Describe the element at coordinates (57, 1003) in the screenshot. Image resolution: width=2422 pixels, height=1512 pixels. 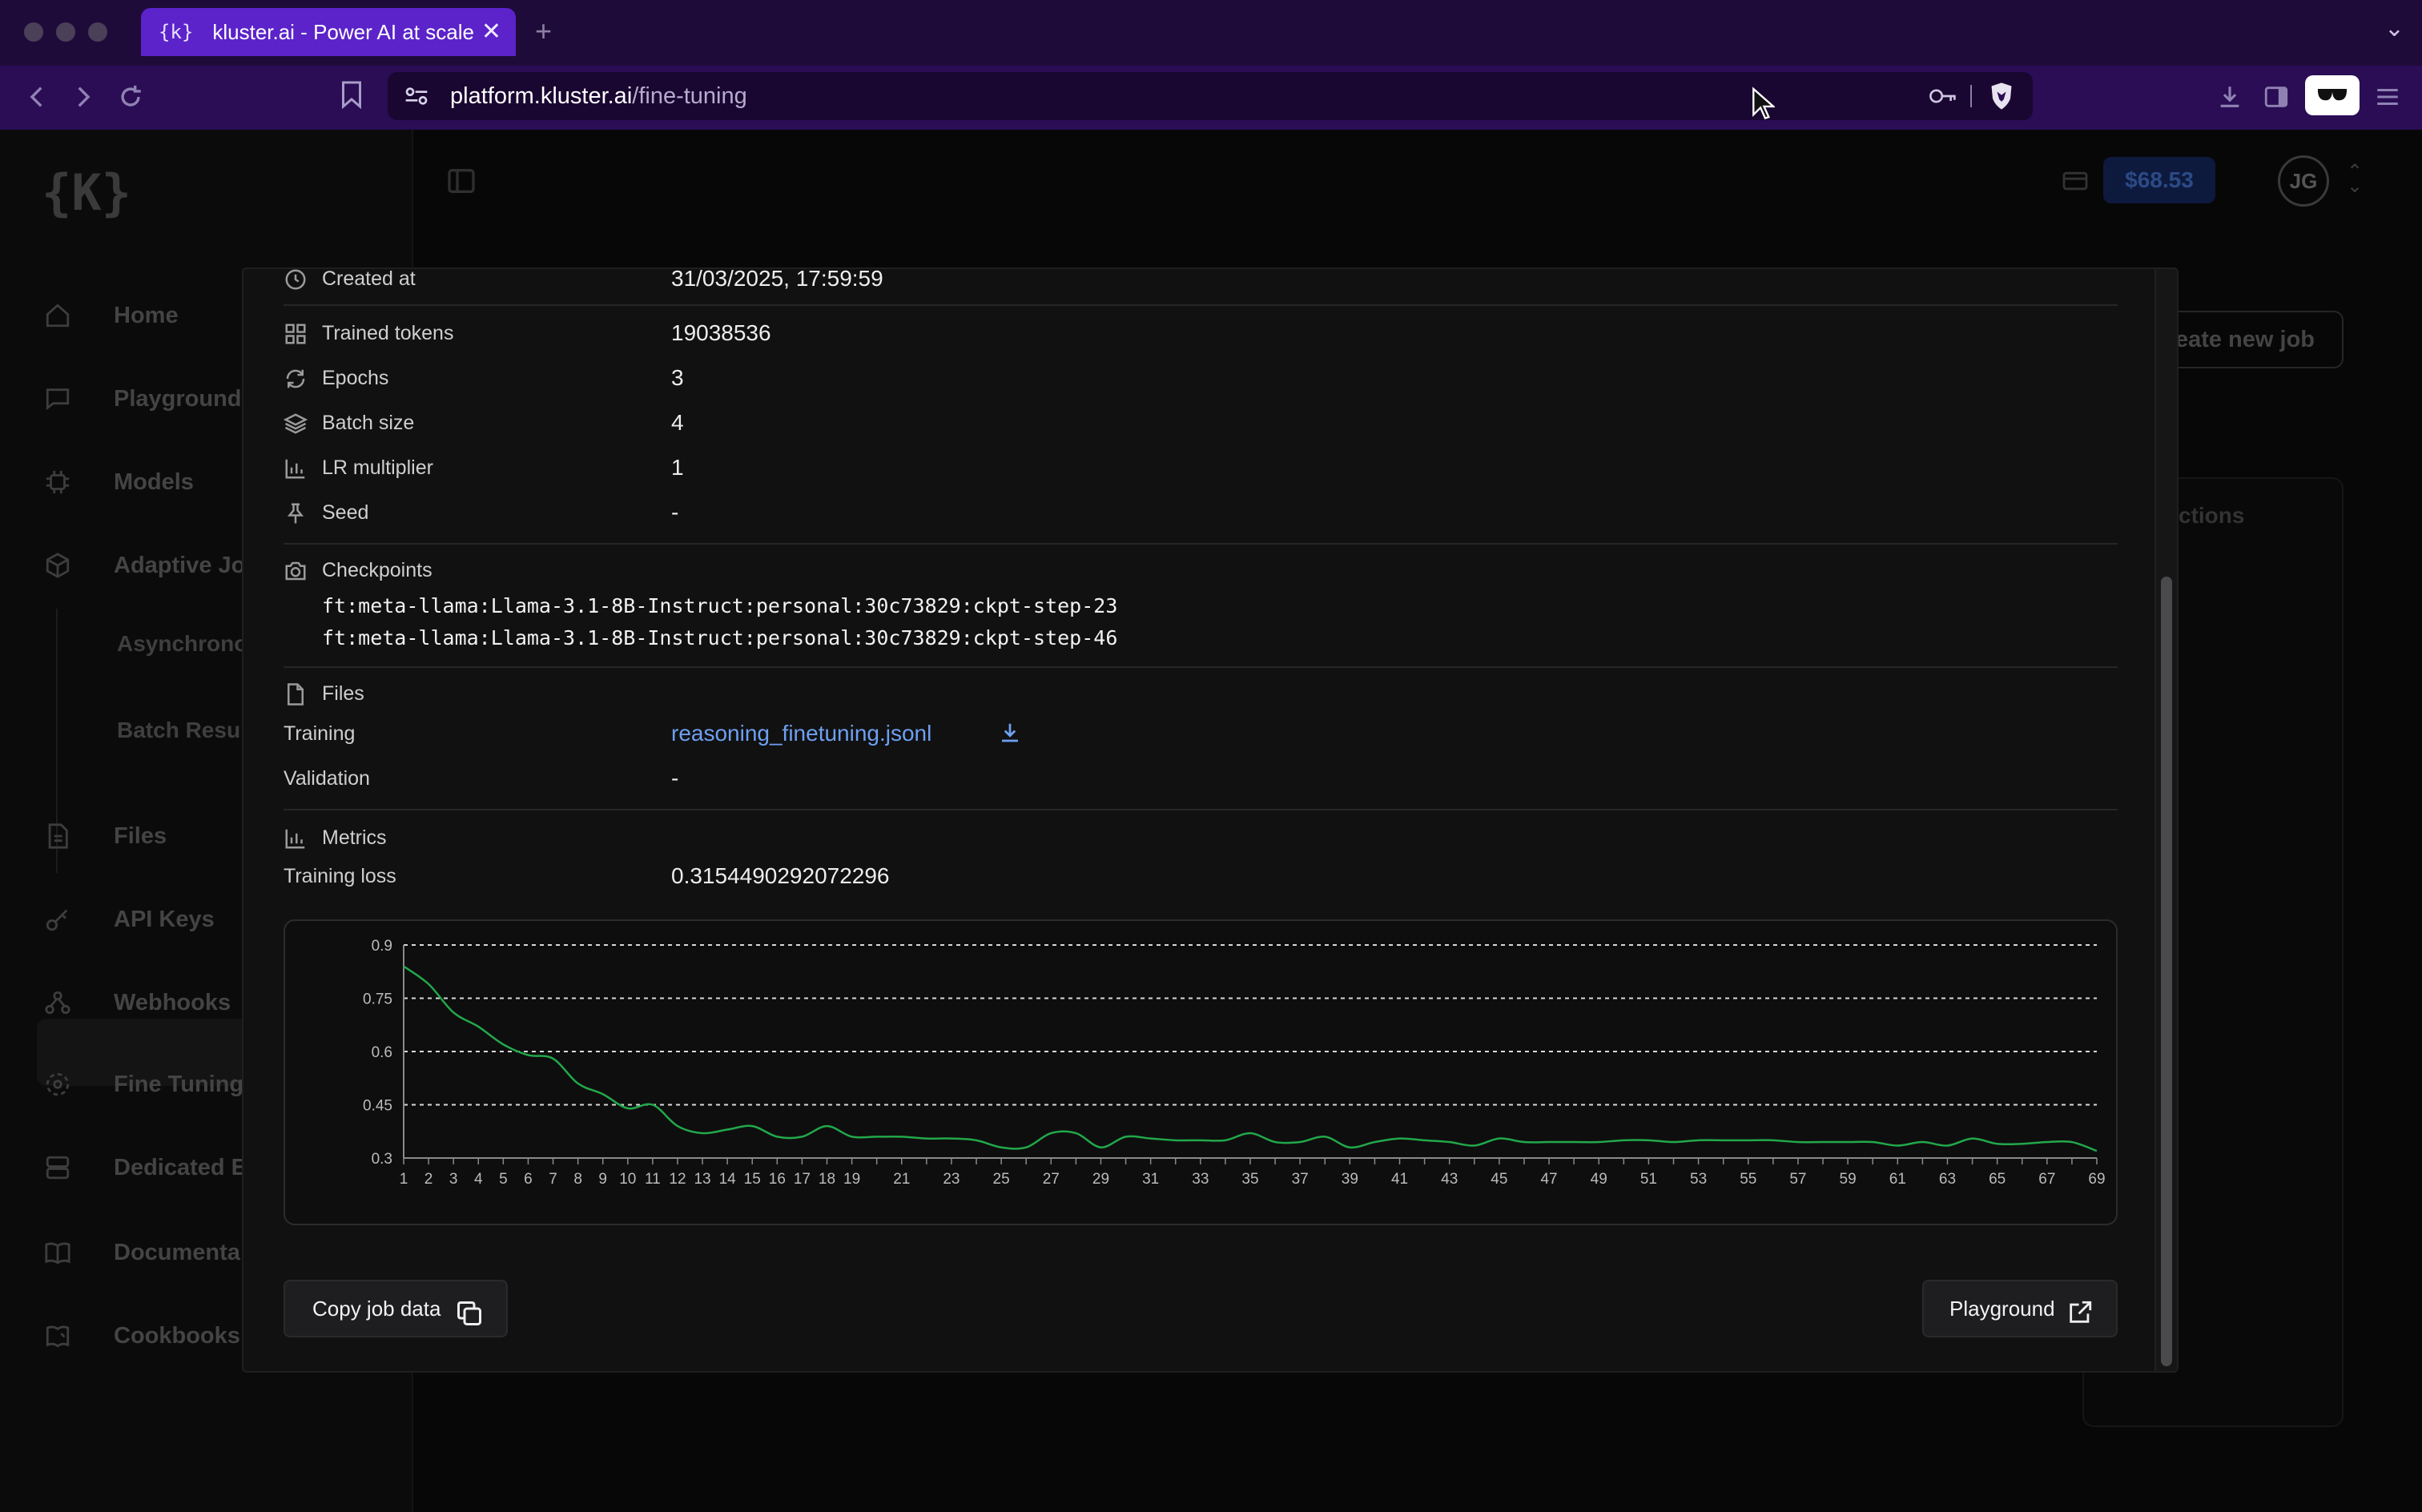
I see `webhook-icon` at that location.